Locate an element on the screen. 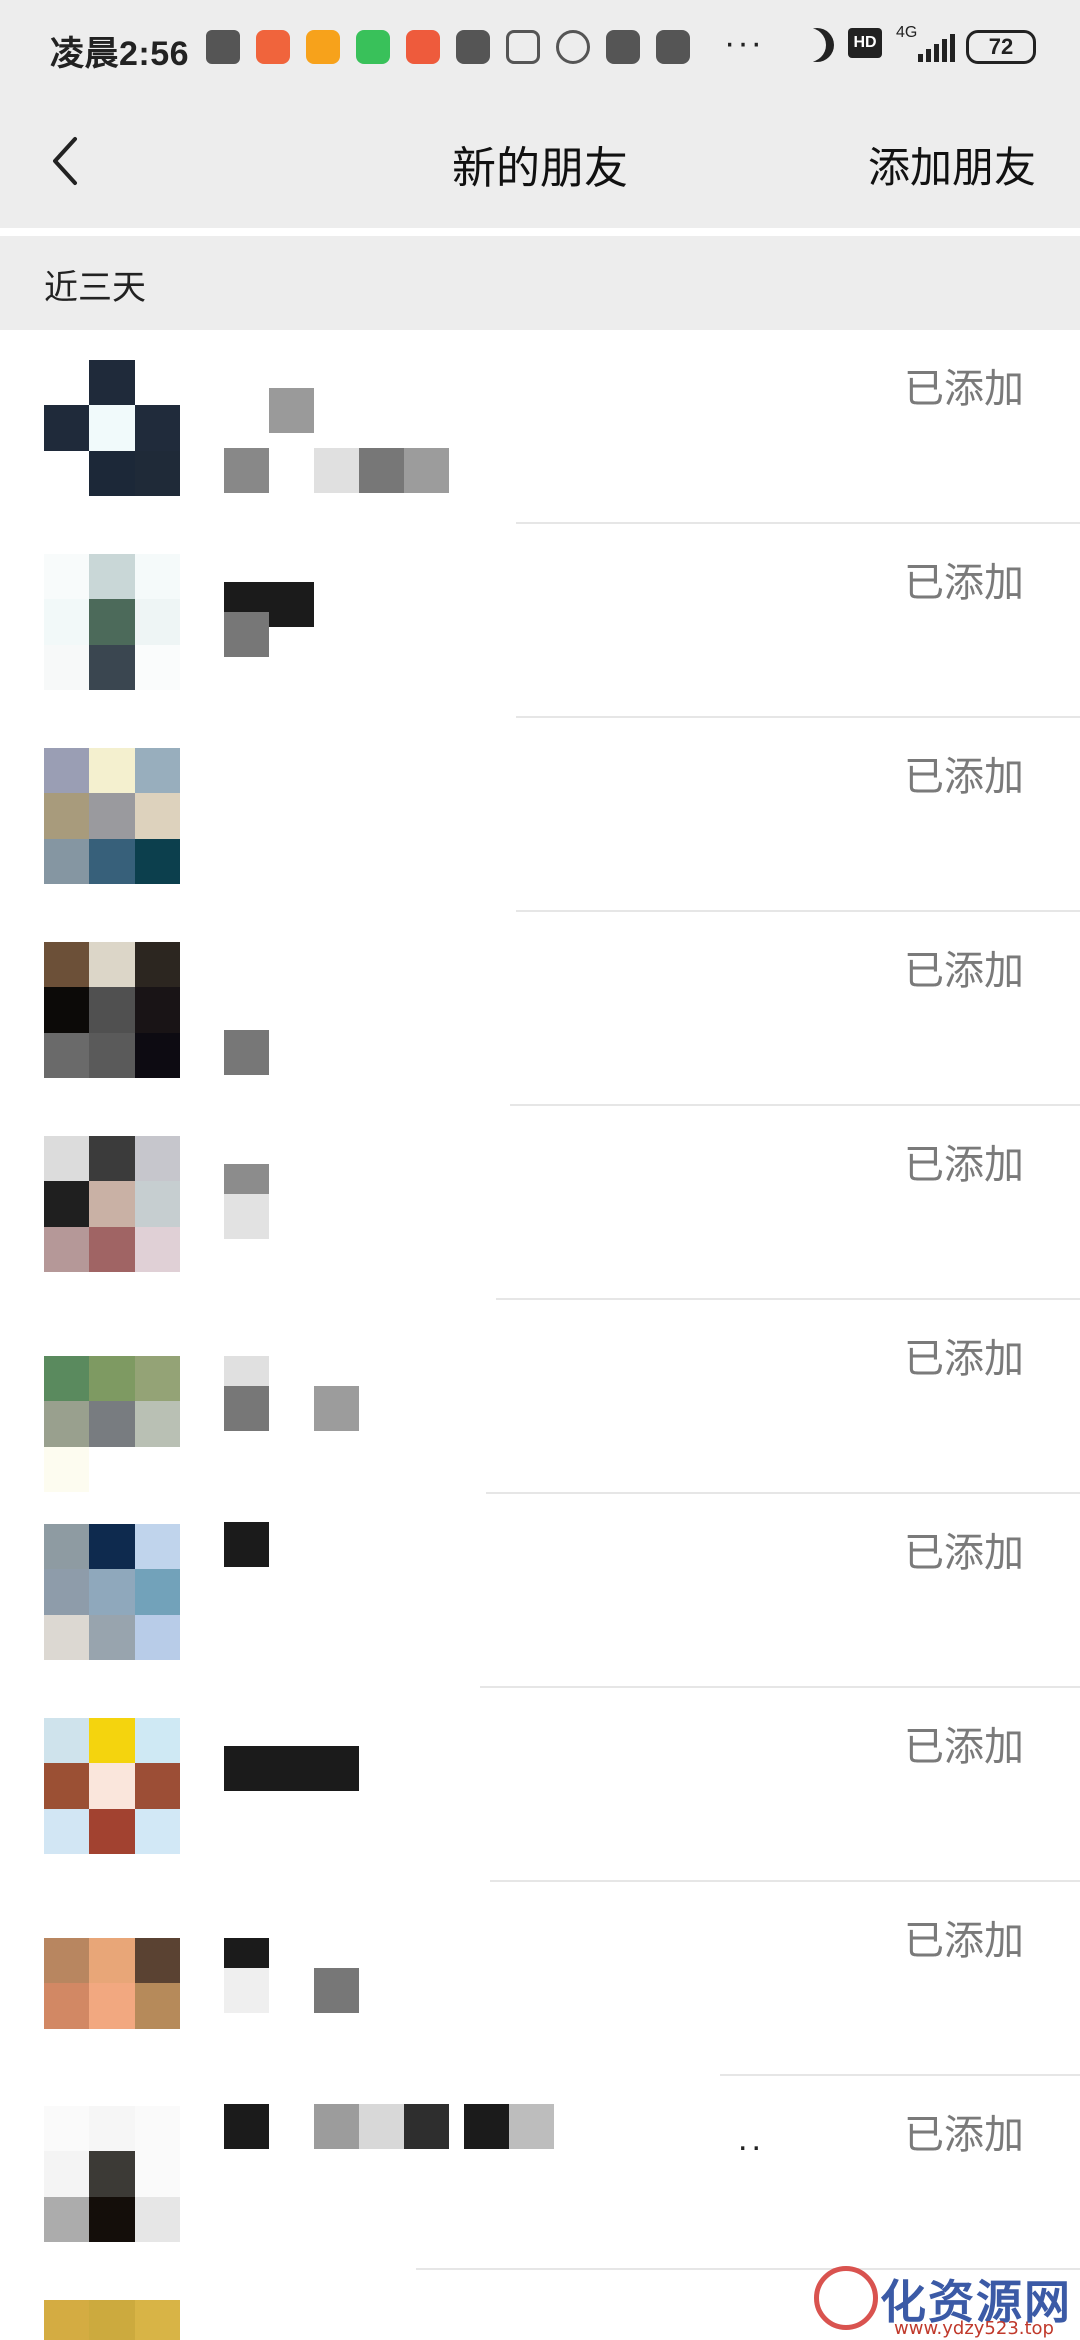  app-red-icon is located at coordinates (423, 47).